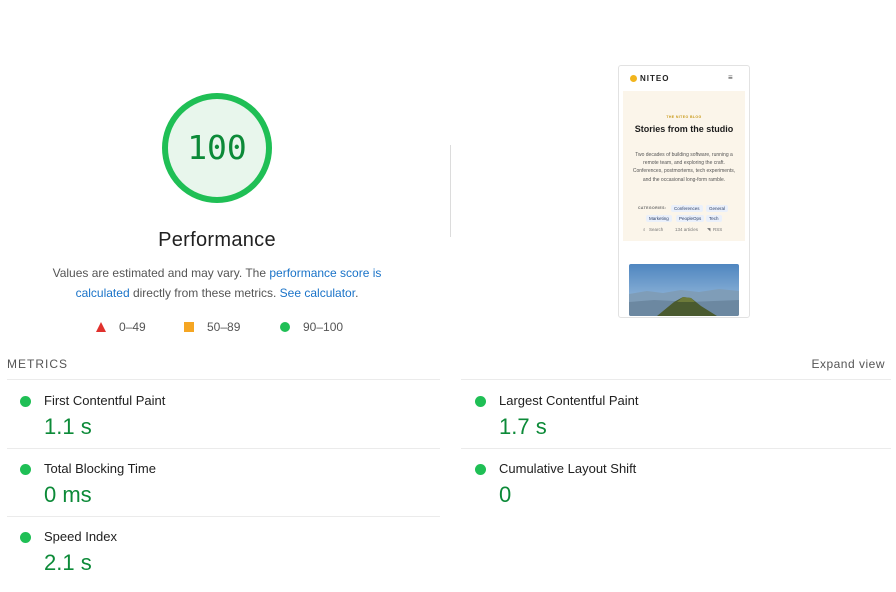  I want to click on legend-label: 90–100, so click(323, 327).